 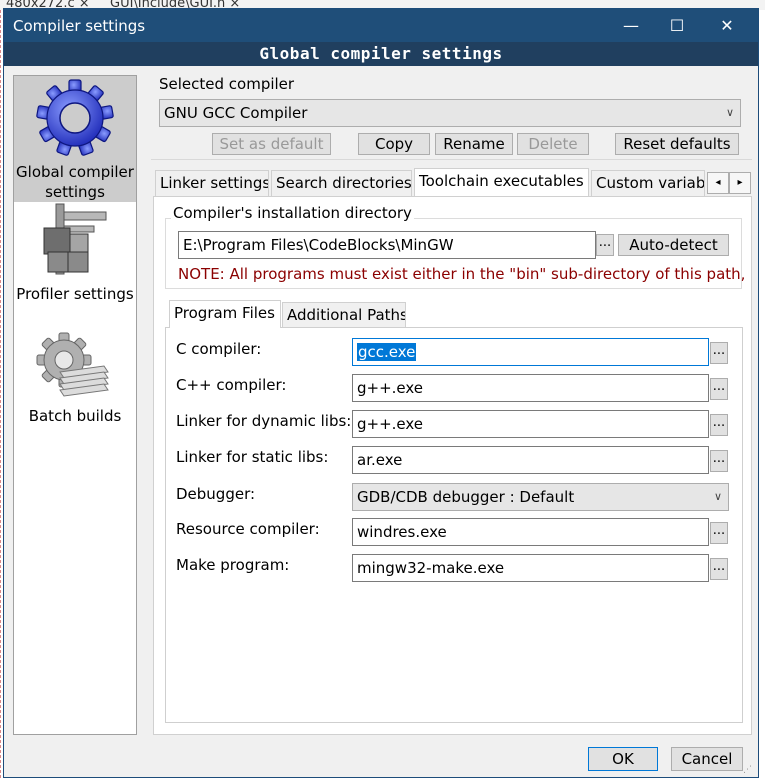 What do you see at coordinates (252, 457) in the screenshot?
I see `static-linker-label: Linker for static libs:` at bounding box center [252, 457].